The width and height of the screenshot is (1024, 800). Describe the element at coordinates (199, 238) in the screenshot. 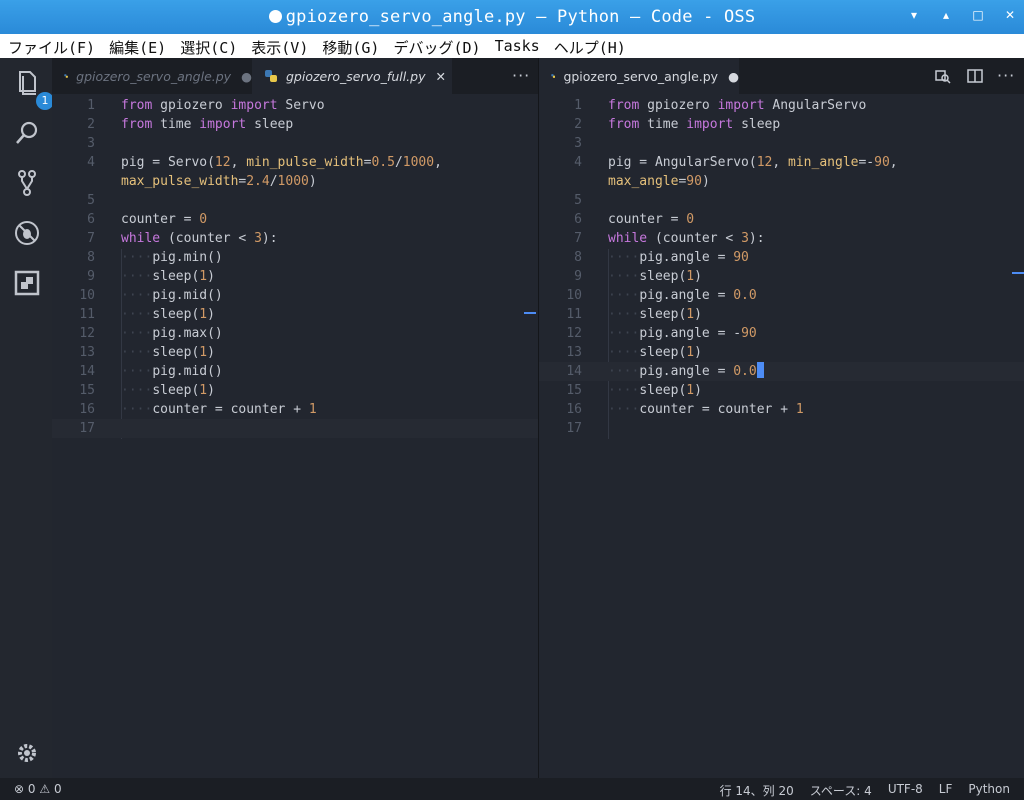

I see `code-text: while (counter < 3):` at that location.